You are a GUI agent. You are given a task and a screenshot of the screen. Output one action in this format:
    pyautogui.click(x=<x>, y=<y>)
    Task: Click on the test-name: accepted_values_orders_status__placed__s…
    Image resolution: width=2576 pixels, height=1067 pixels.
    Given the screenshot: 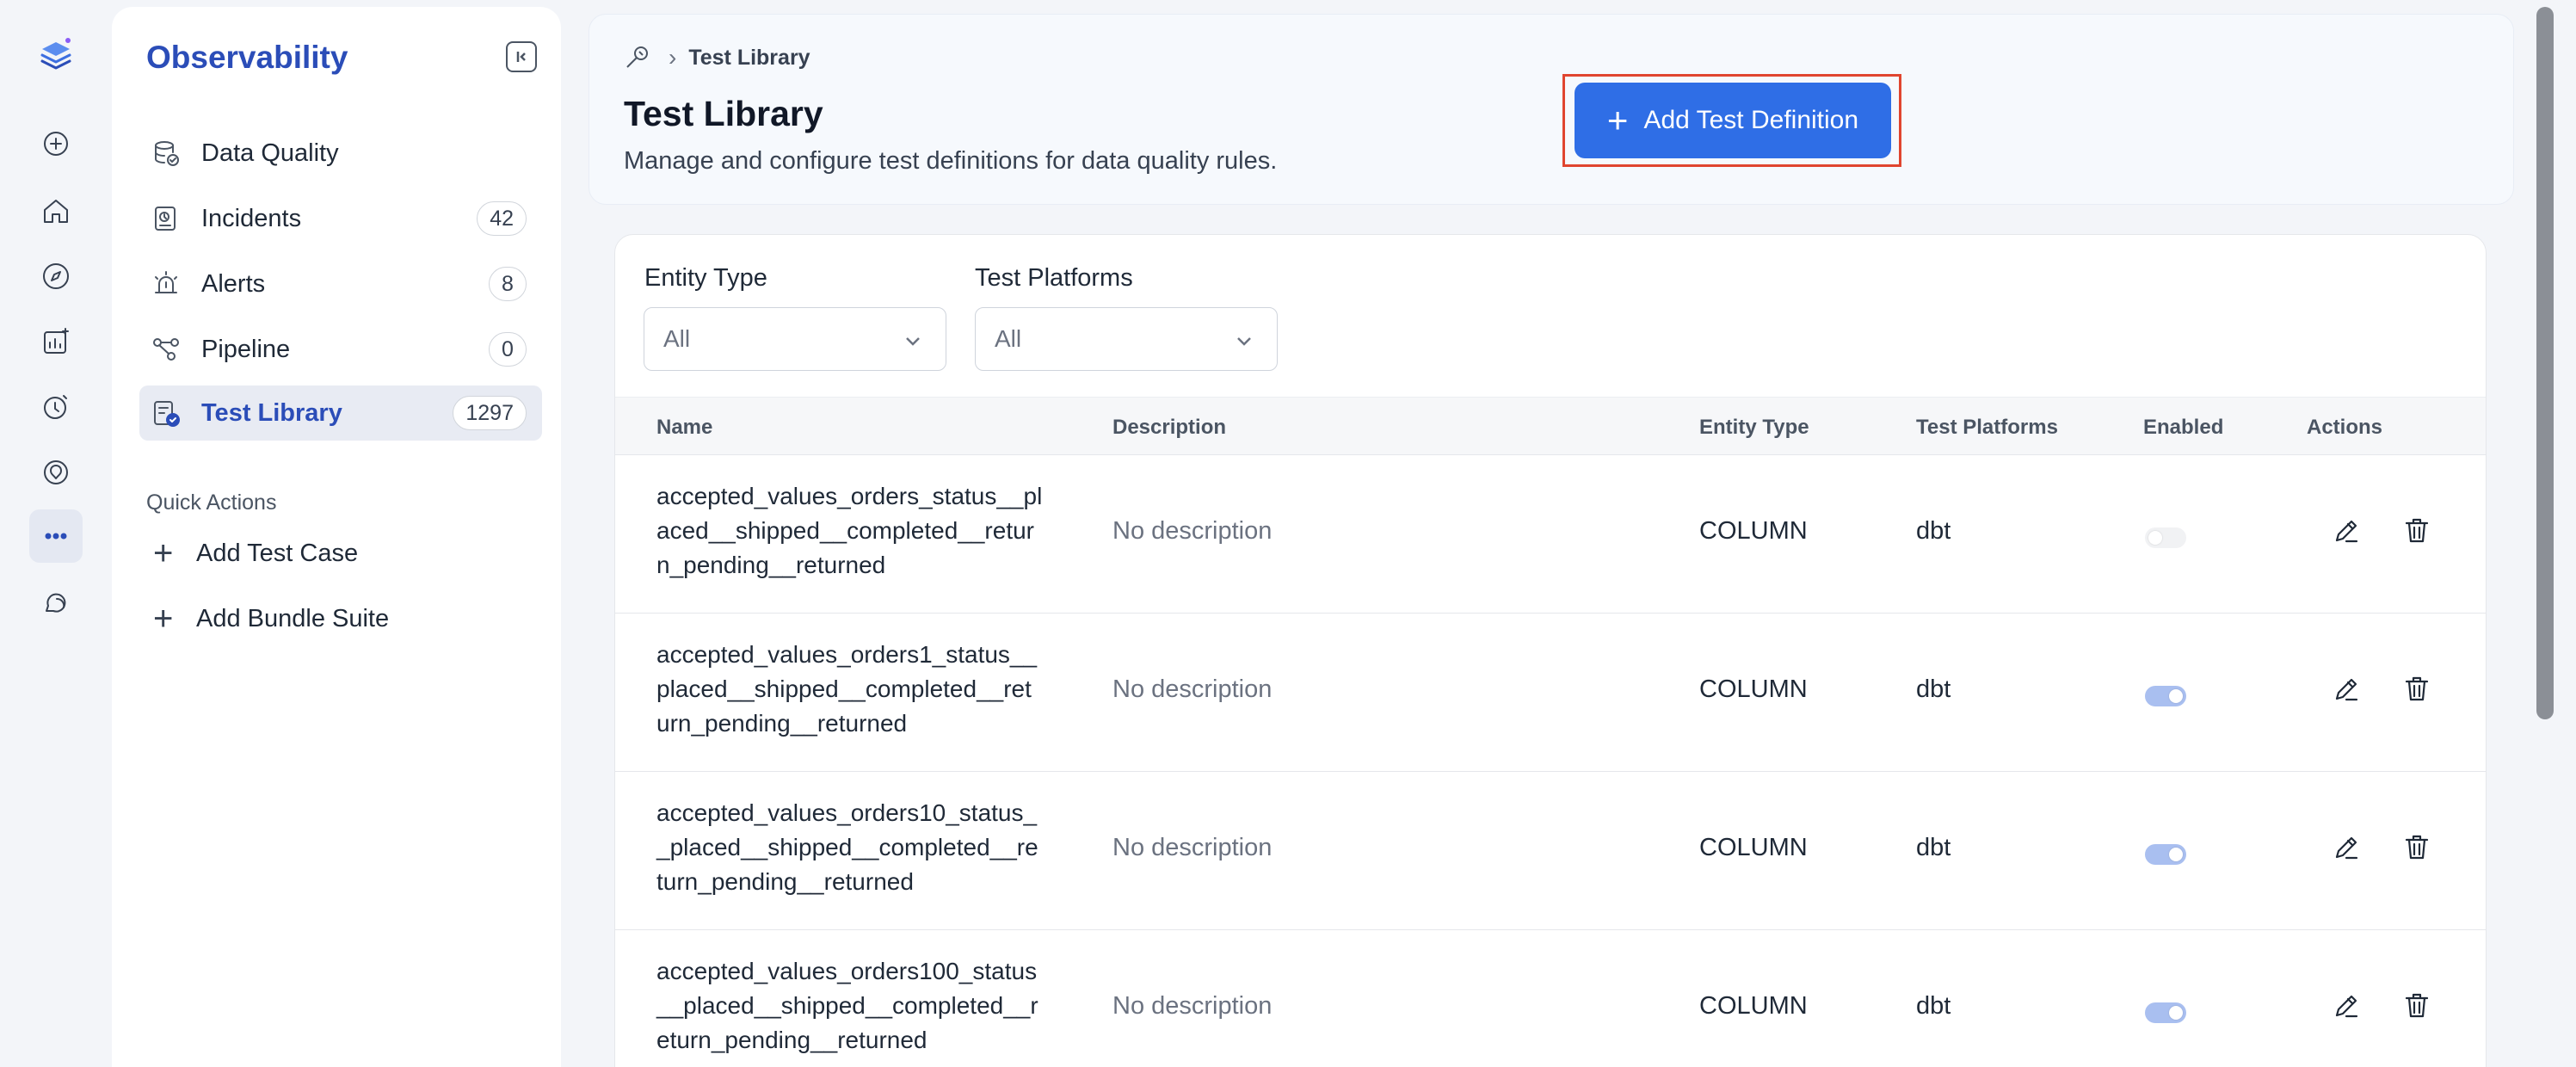 What is the action you would take?
    pyautogui.click(x=850, y=531)
    